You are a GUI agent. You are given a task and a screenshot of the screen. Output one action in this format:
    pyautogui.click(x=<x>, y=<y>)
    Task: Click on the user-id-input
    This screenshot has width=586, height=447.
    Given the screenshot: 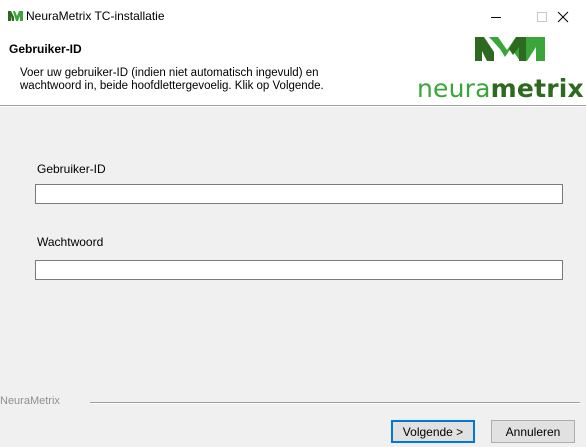 What is the action you would take?
    pyautogui.click(x=299, y=194)
    